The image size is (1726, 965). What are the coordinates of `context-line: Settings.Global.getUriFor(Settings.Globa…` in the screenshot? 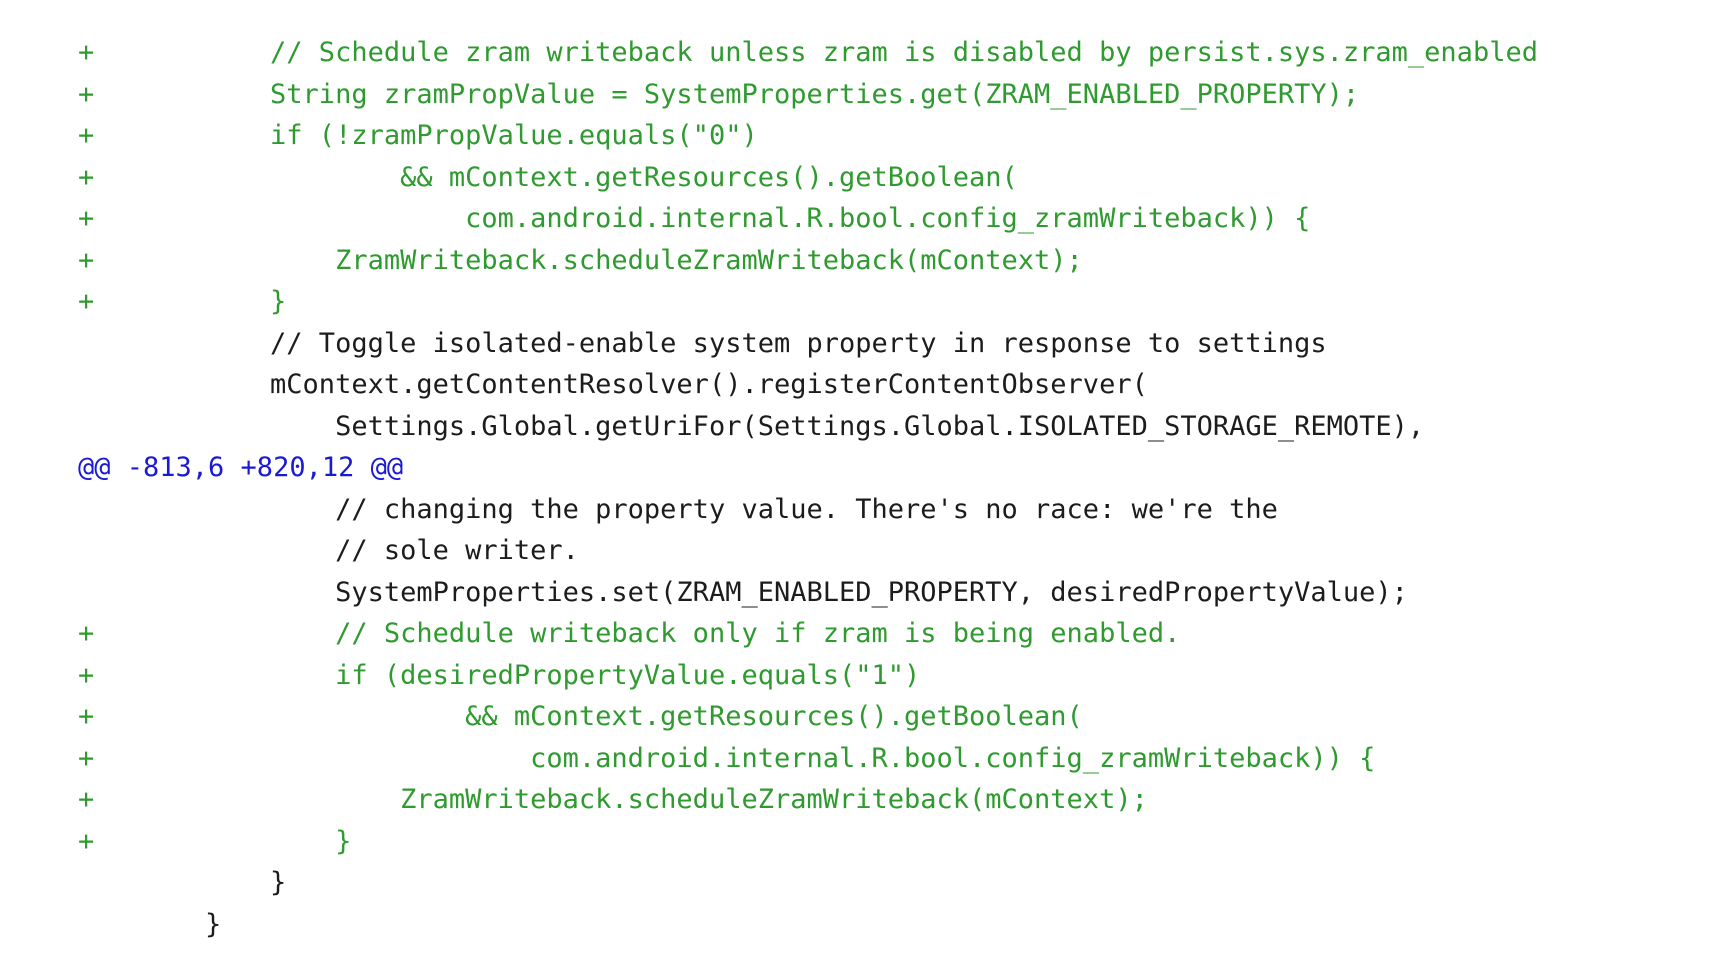 It's located at (808, 427).